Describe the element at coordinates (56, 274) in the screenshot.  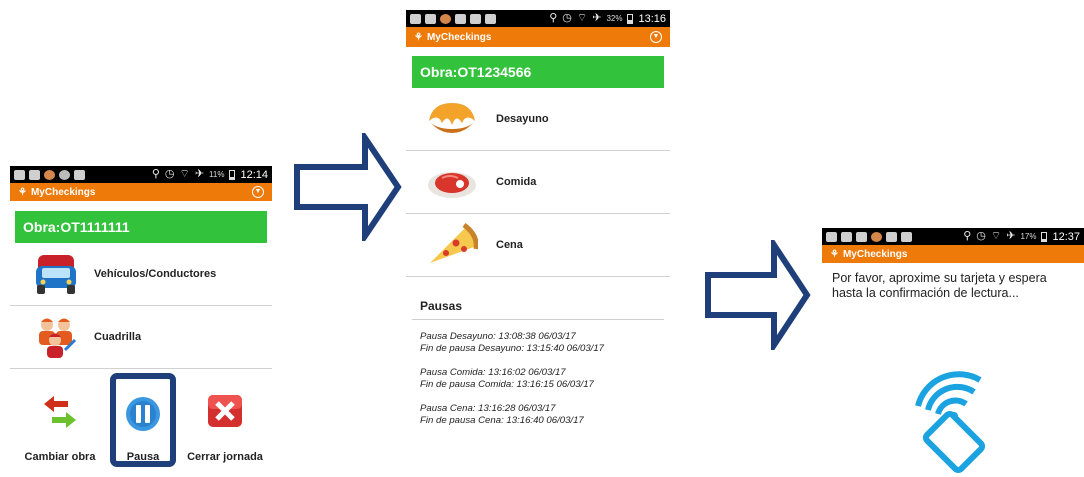
I see `truck-icon` at that location.